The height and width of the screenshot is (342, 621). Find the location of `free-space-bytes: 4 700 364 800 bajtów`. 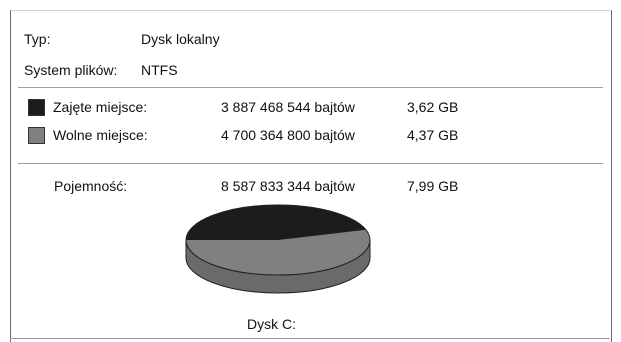

free-space-bytes: 4 700 364 800 bajtów is located at coordinates (288, 135).